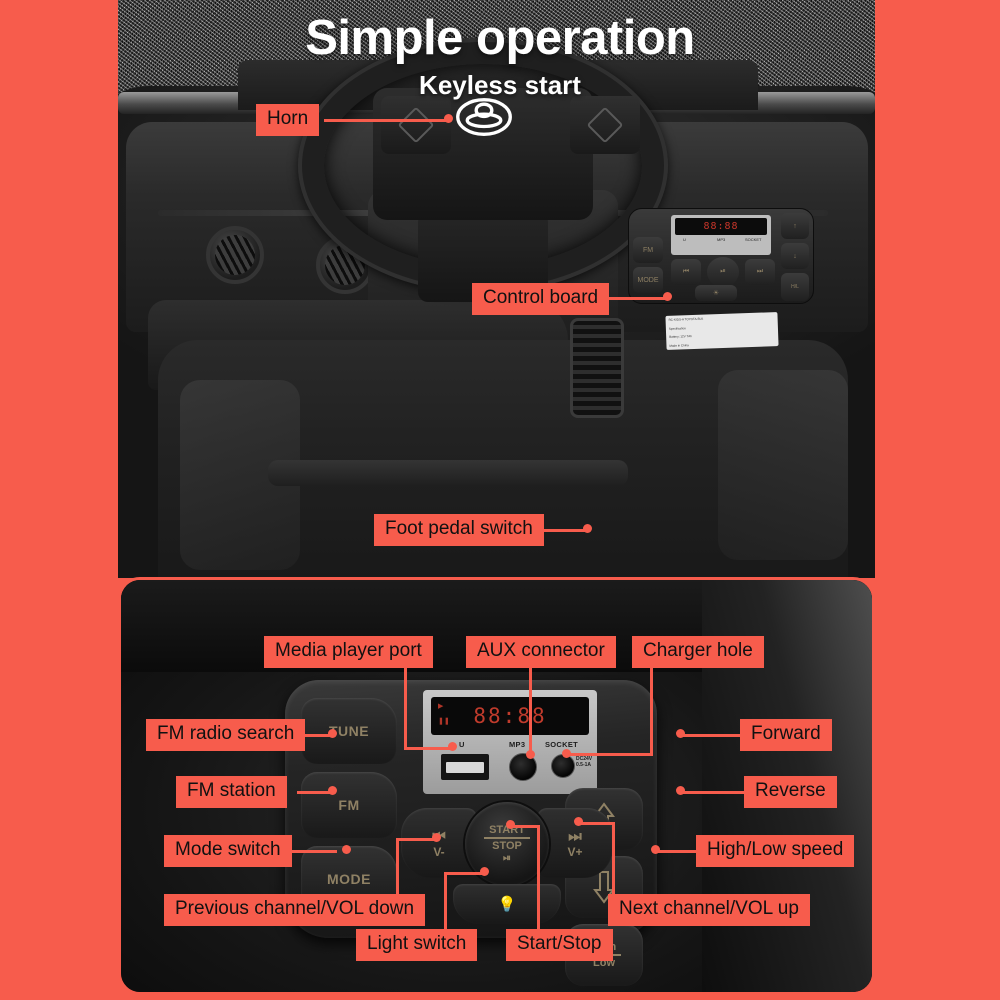  What do you see at coordinates (530, 710) in the screenshot?
I see `leader-line-aux-connector` at bounding box center [530, 710].